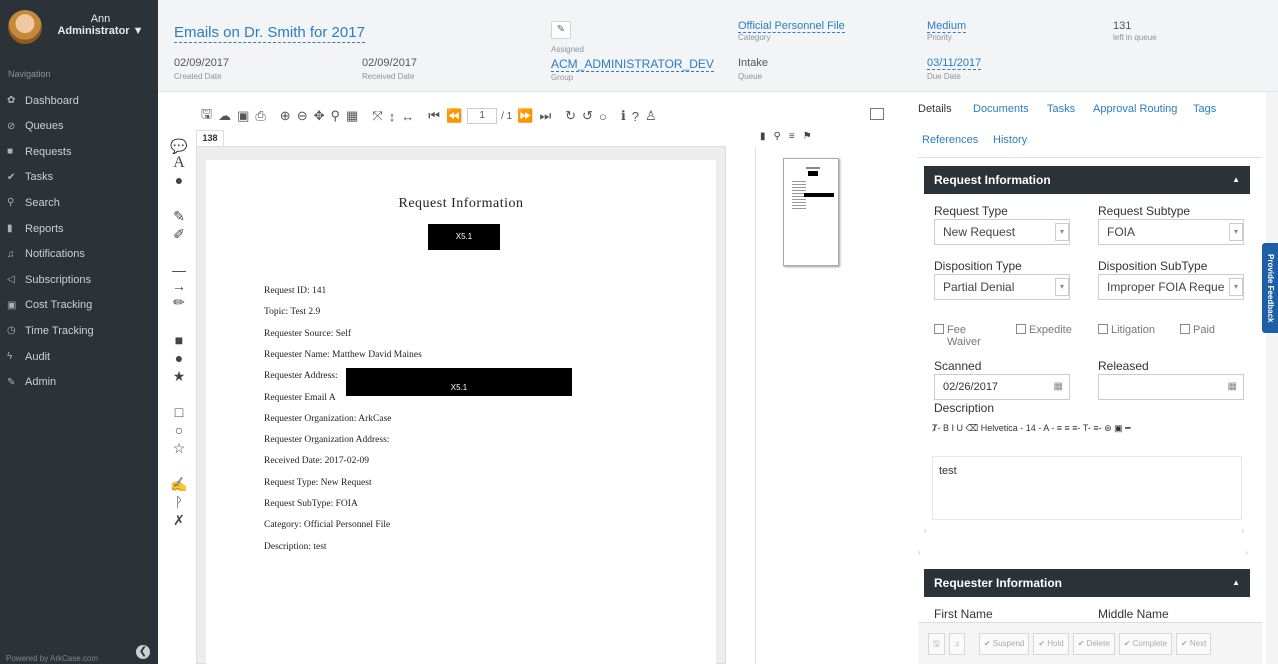 This screenshot has height=664, width=1278. What do you see at coordinates (635, 116) in the screenshot?
I see `help-icon: ?` at bounding box center [635, 116].